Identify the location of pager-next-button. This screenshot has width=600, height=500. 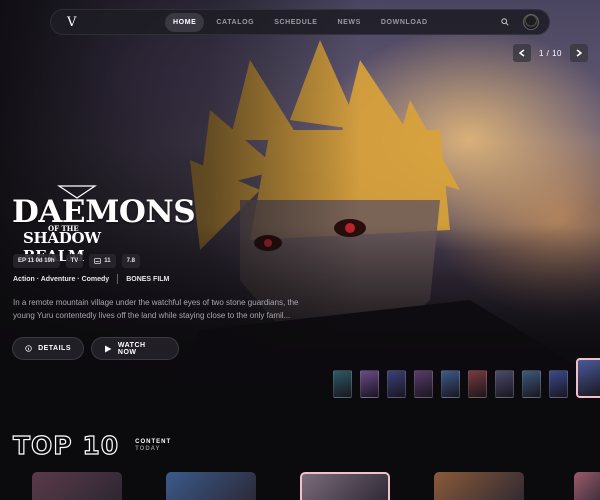
(579, 53).